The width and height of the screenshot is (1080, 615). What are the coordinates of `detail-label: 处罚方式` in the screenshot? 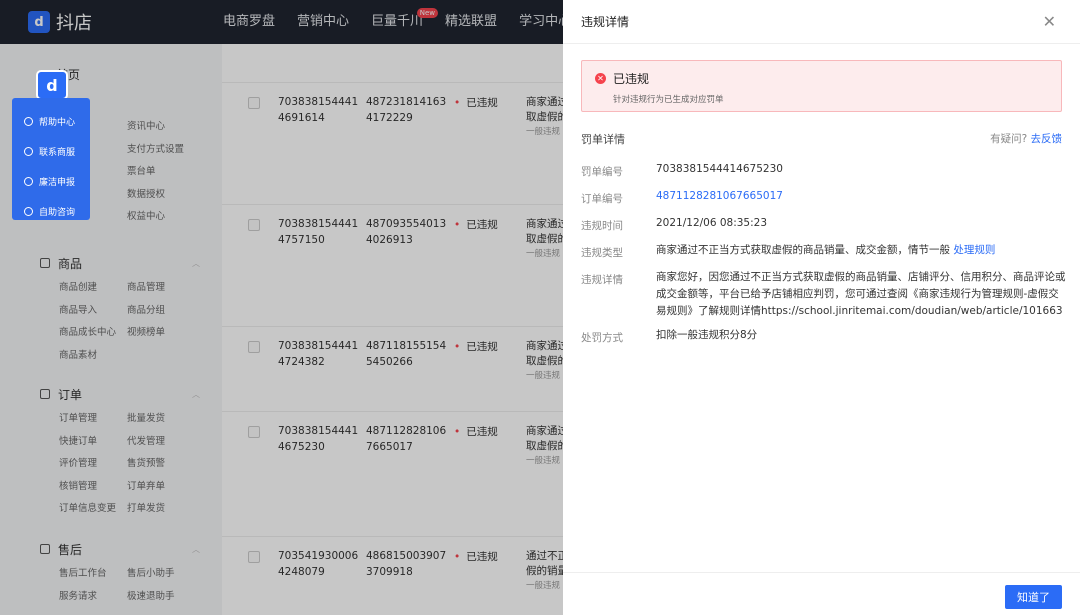 It's located at (602, 338).